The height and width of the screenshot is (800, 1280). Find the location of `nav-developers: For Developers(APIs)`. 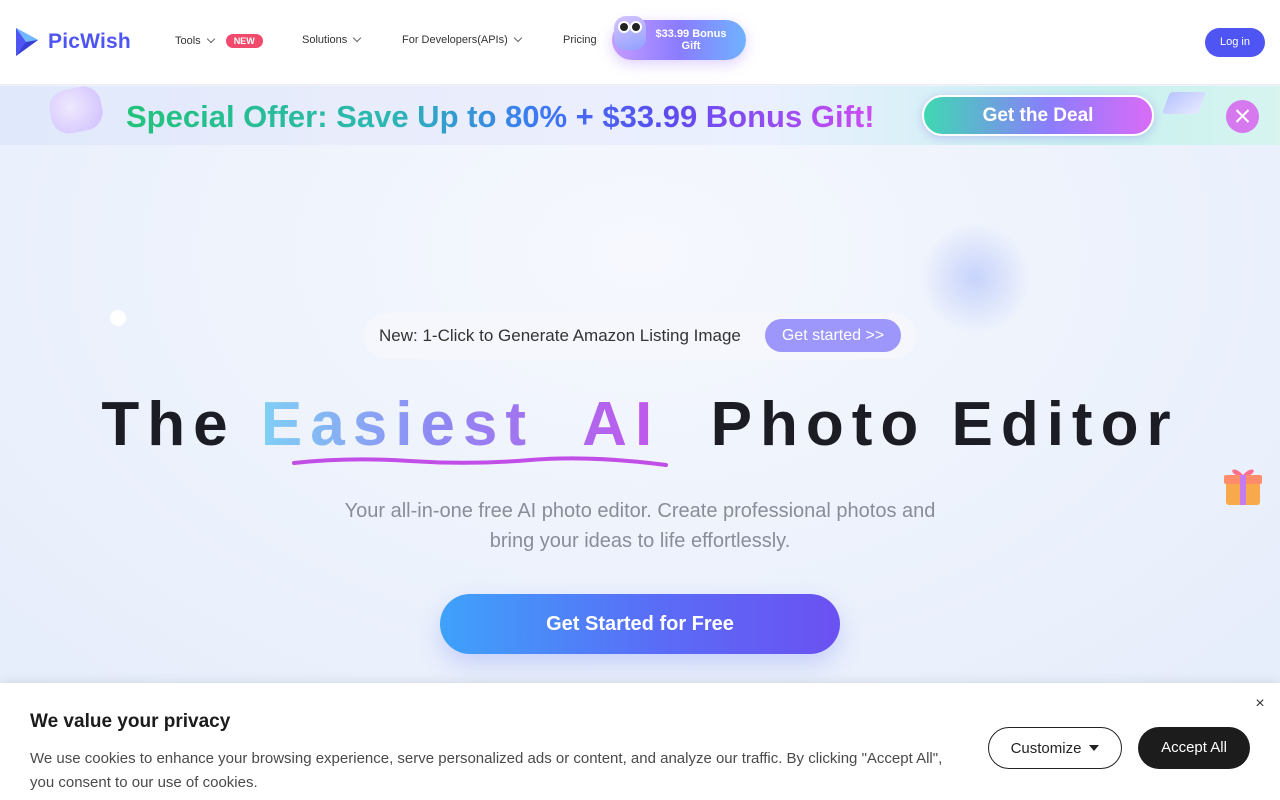

nav-developers: For Developers(APIs) is located at coordinates (462, 39).